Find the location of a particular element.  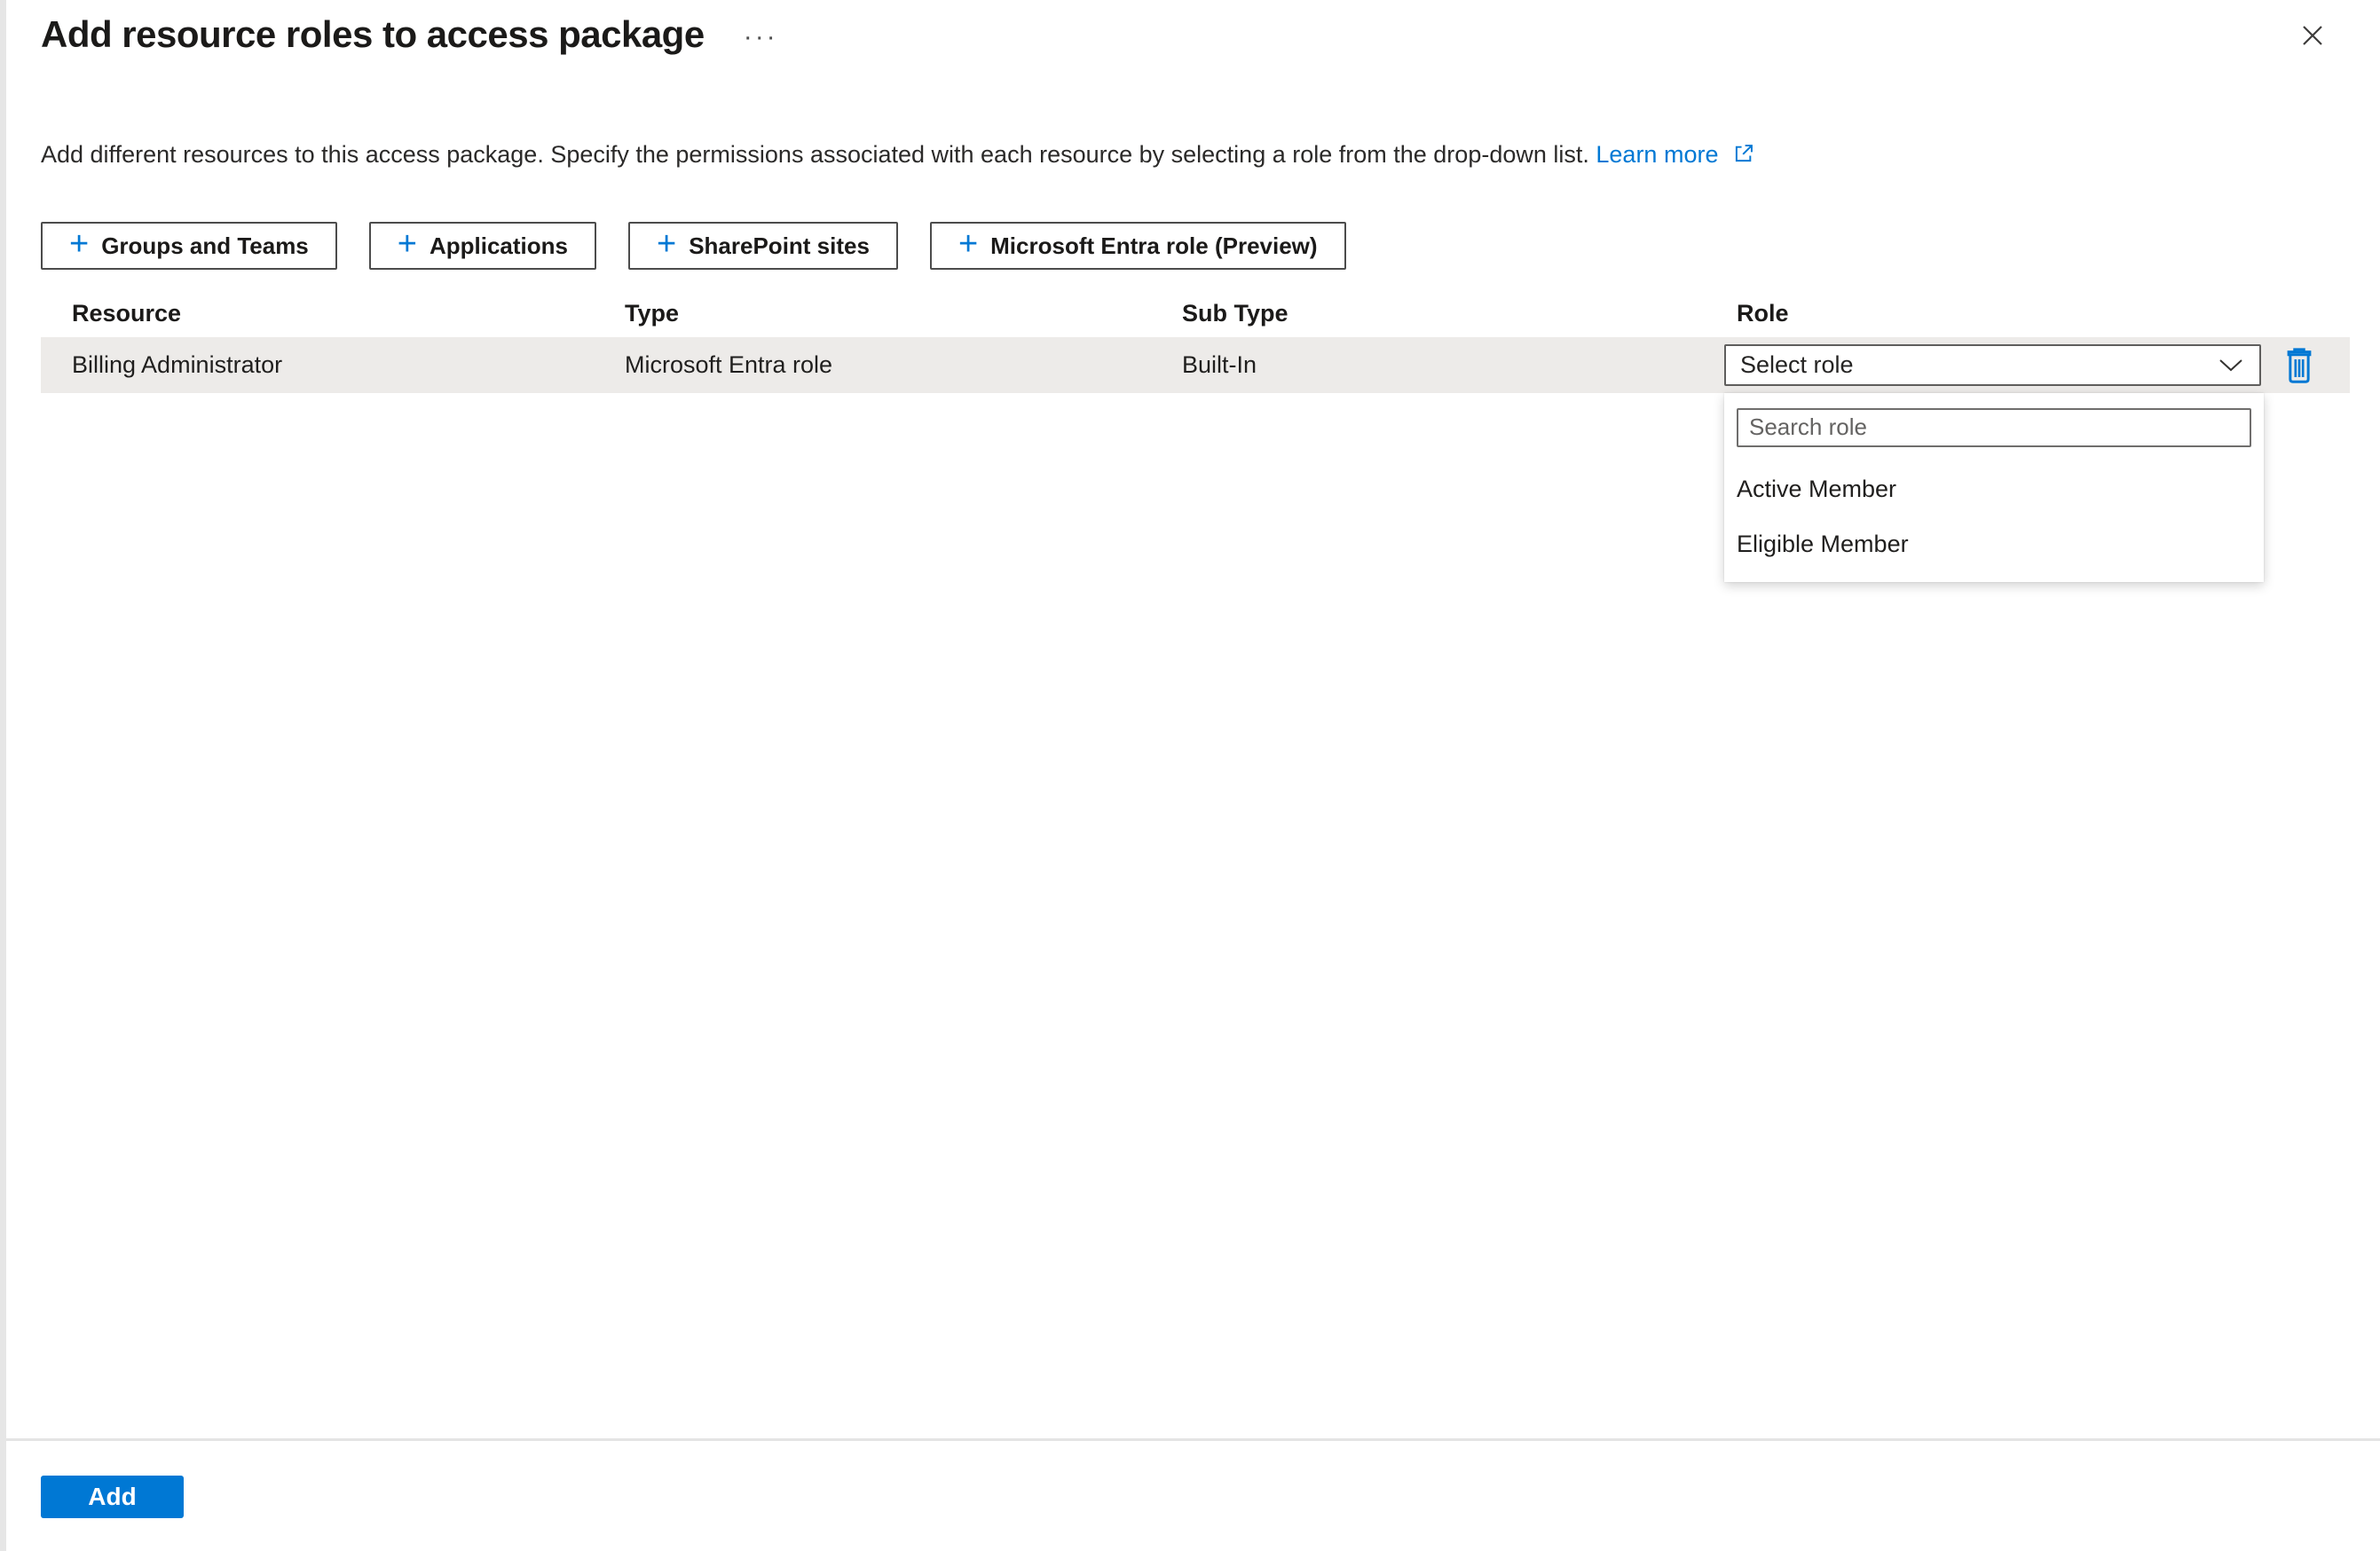

add-entra-role-button: + Microsoft Entra role (Preview) is located at coordinates (1137, 246).